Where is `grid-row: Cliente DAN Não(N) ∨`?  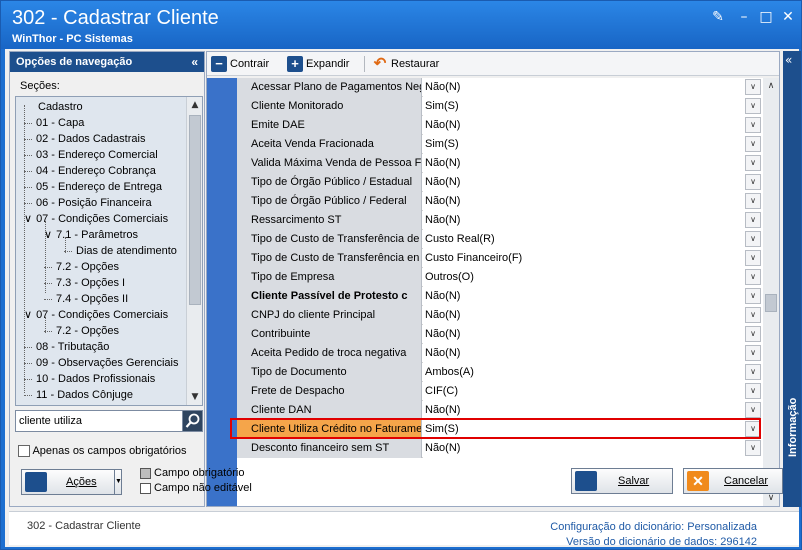 grid-row: Cliente DAN Não(N) ∨ is located at coordinates (499, 410).